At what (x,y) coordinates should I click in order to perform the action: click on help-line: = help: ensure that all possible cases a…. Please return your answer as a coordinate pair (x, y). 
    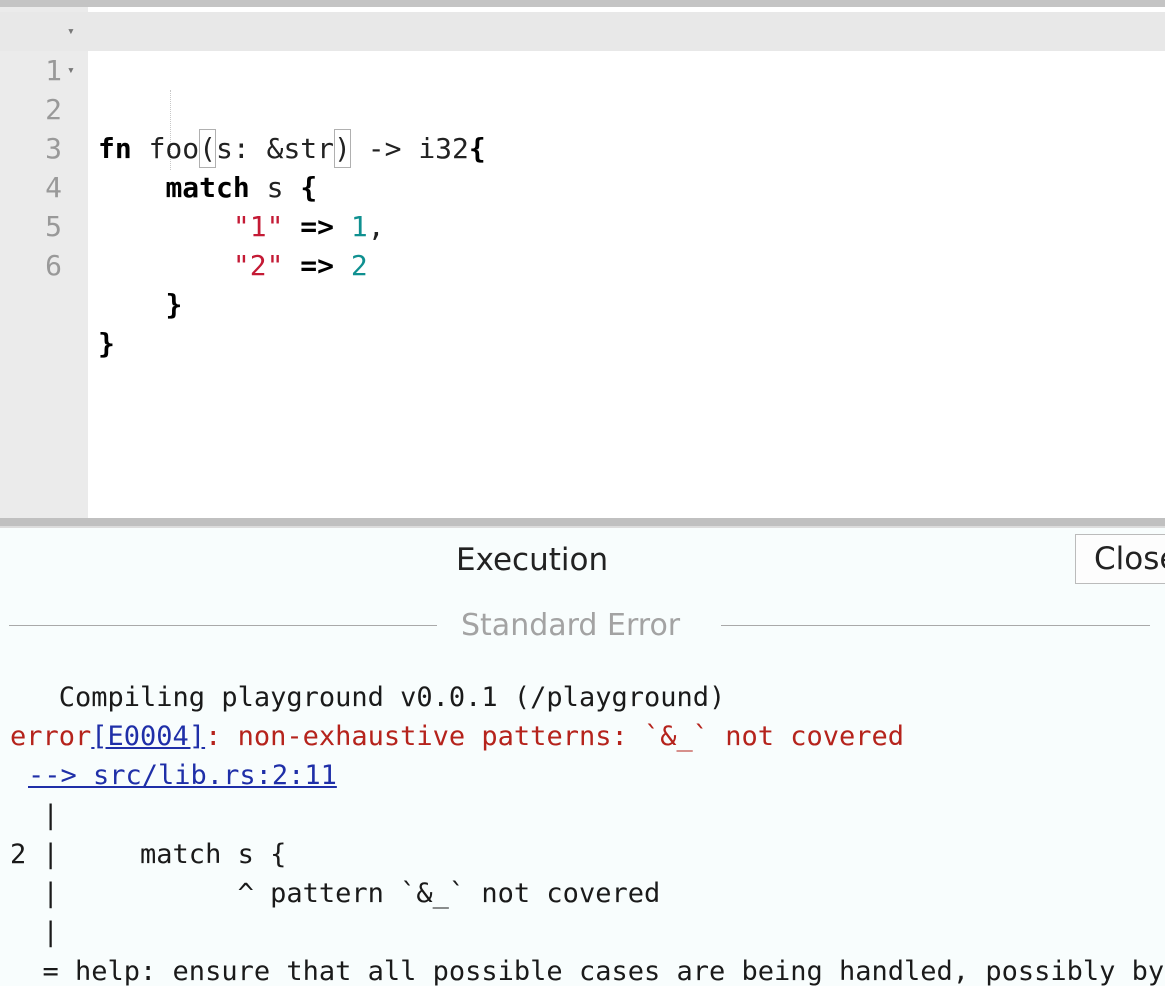
    Looking at the image, I should click on (603, 971).